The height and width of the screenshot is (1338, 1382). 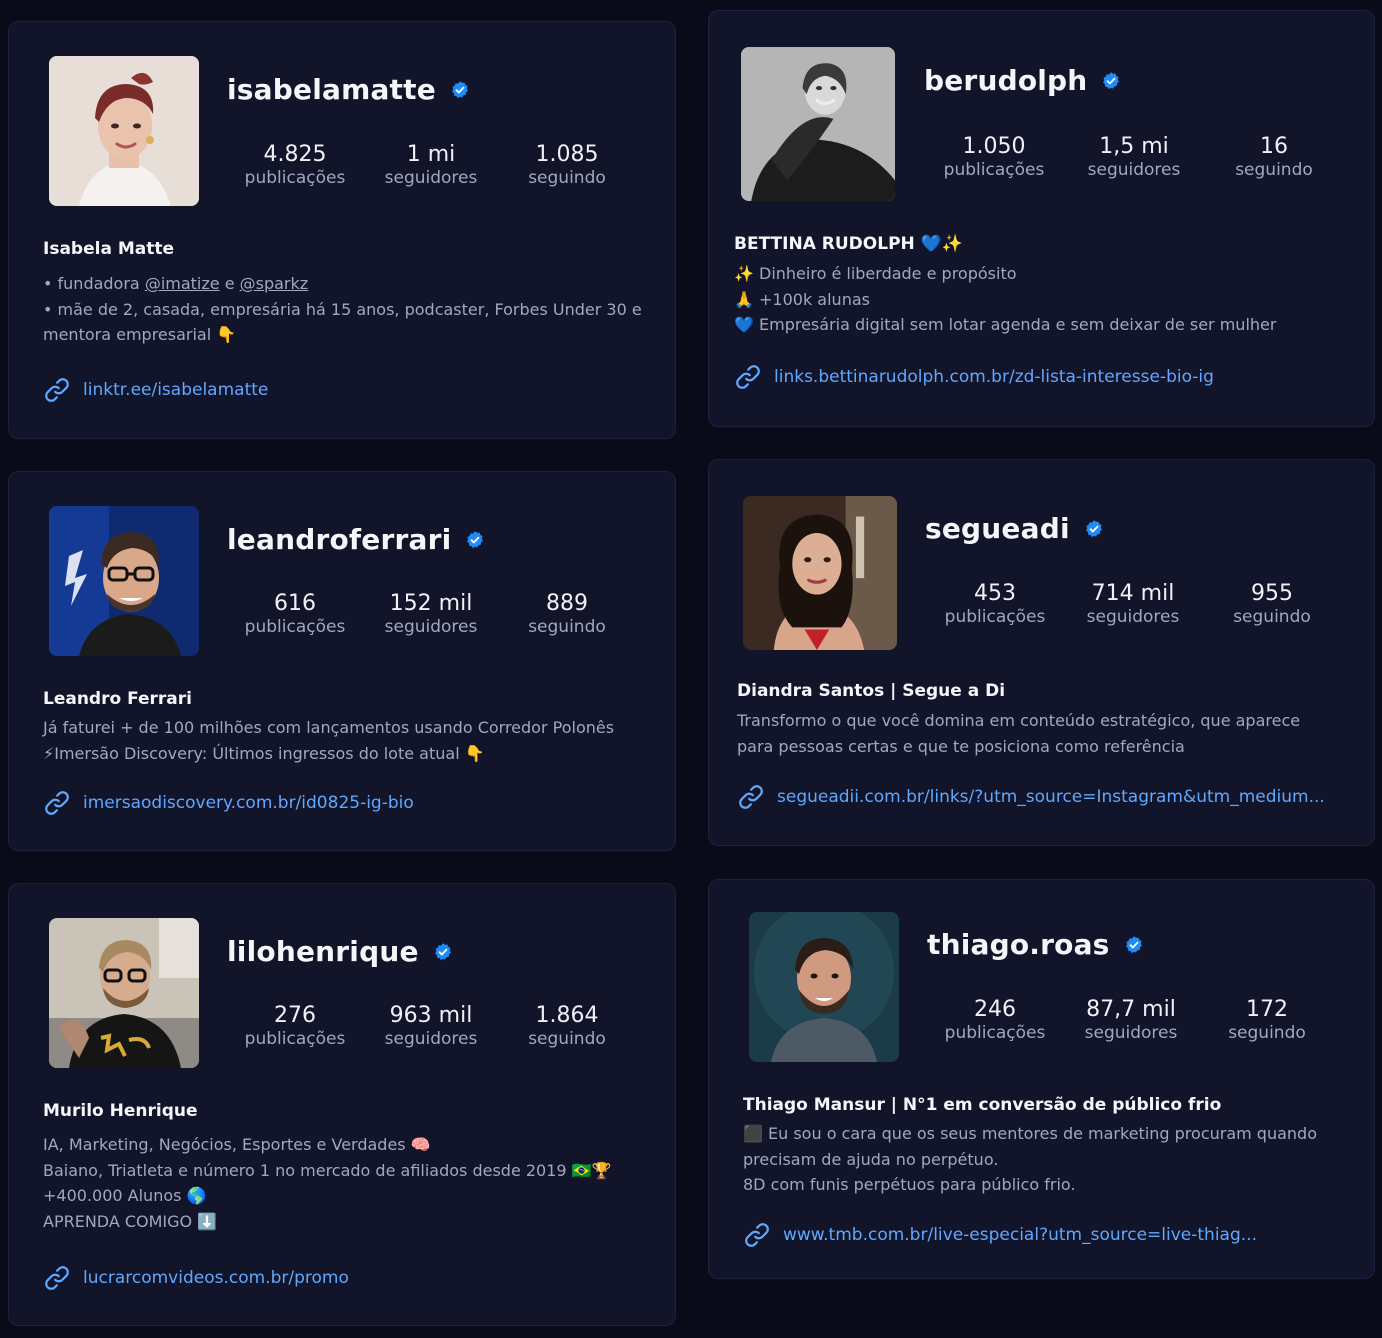 I want to click on bio-line: APRENDA COMIGO ⬇️, so click(x=130, y=1221).